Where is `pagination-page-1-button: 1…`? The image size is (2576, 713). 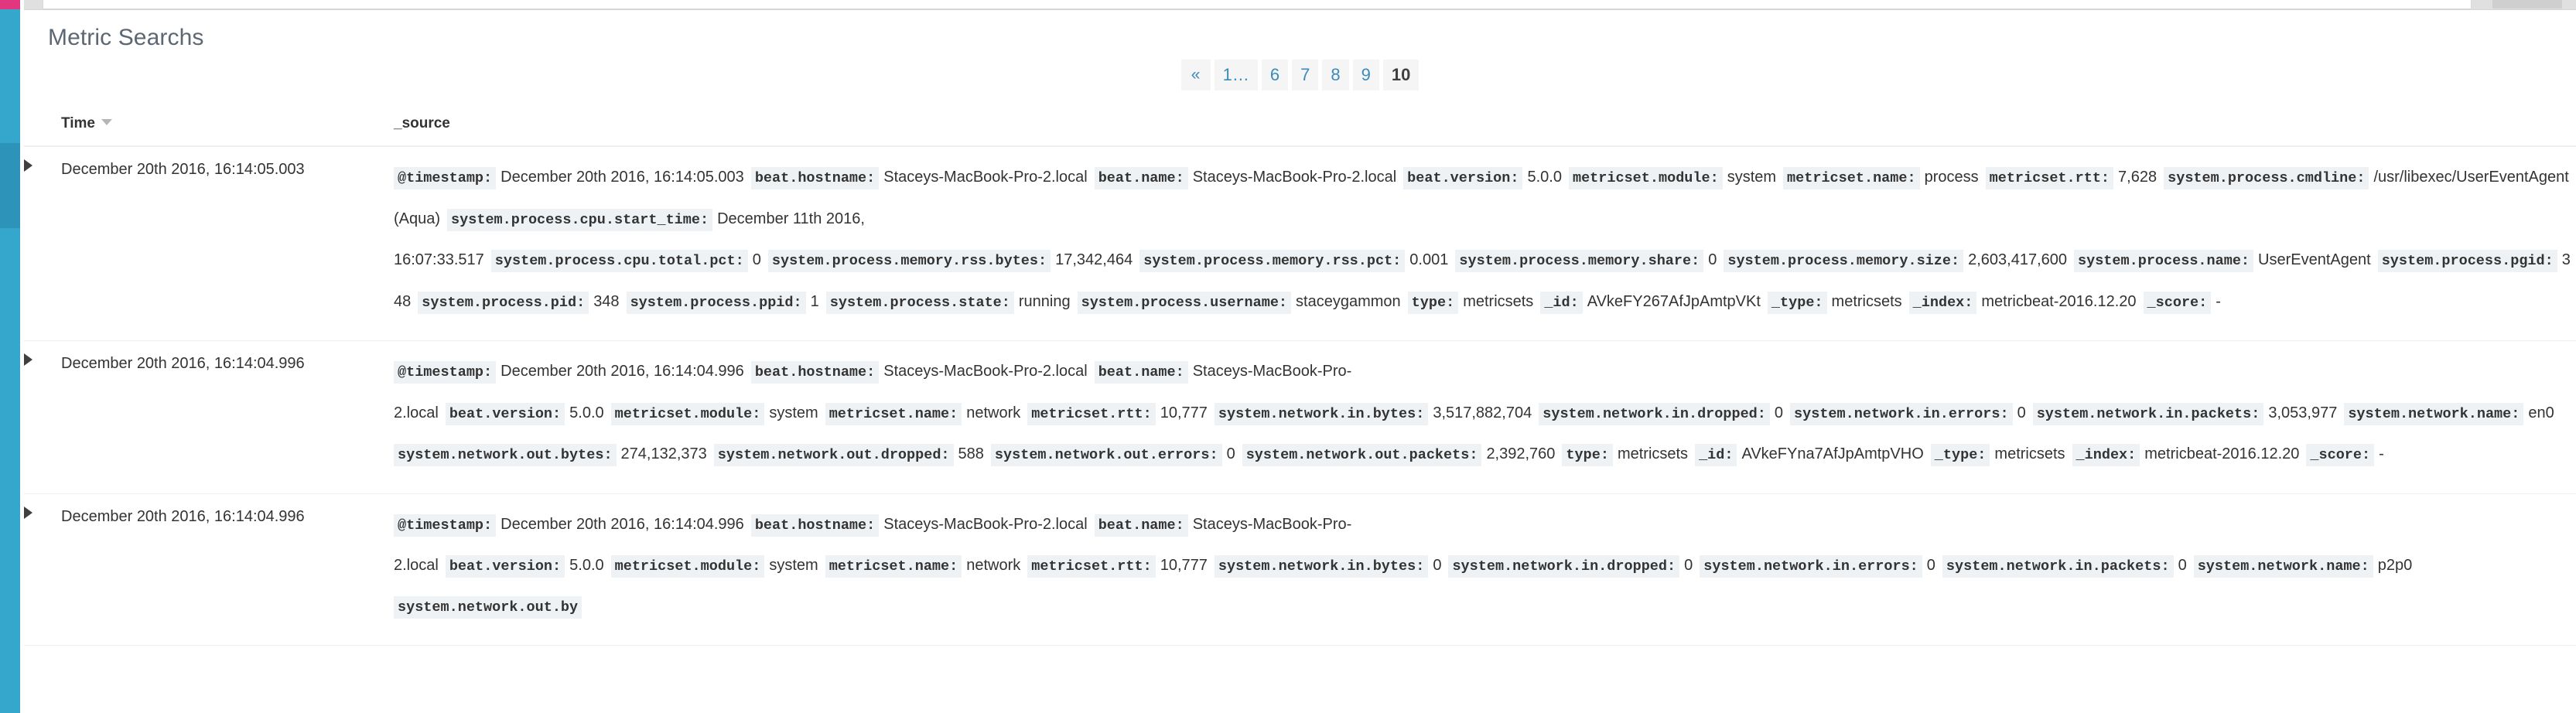
pagination-page-1-button: 1… is located at coordinates (1236, 75).